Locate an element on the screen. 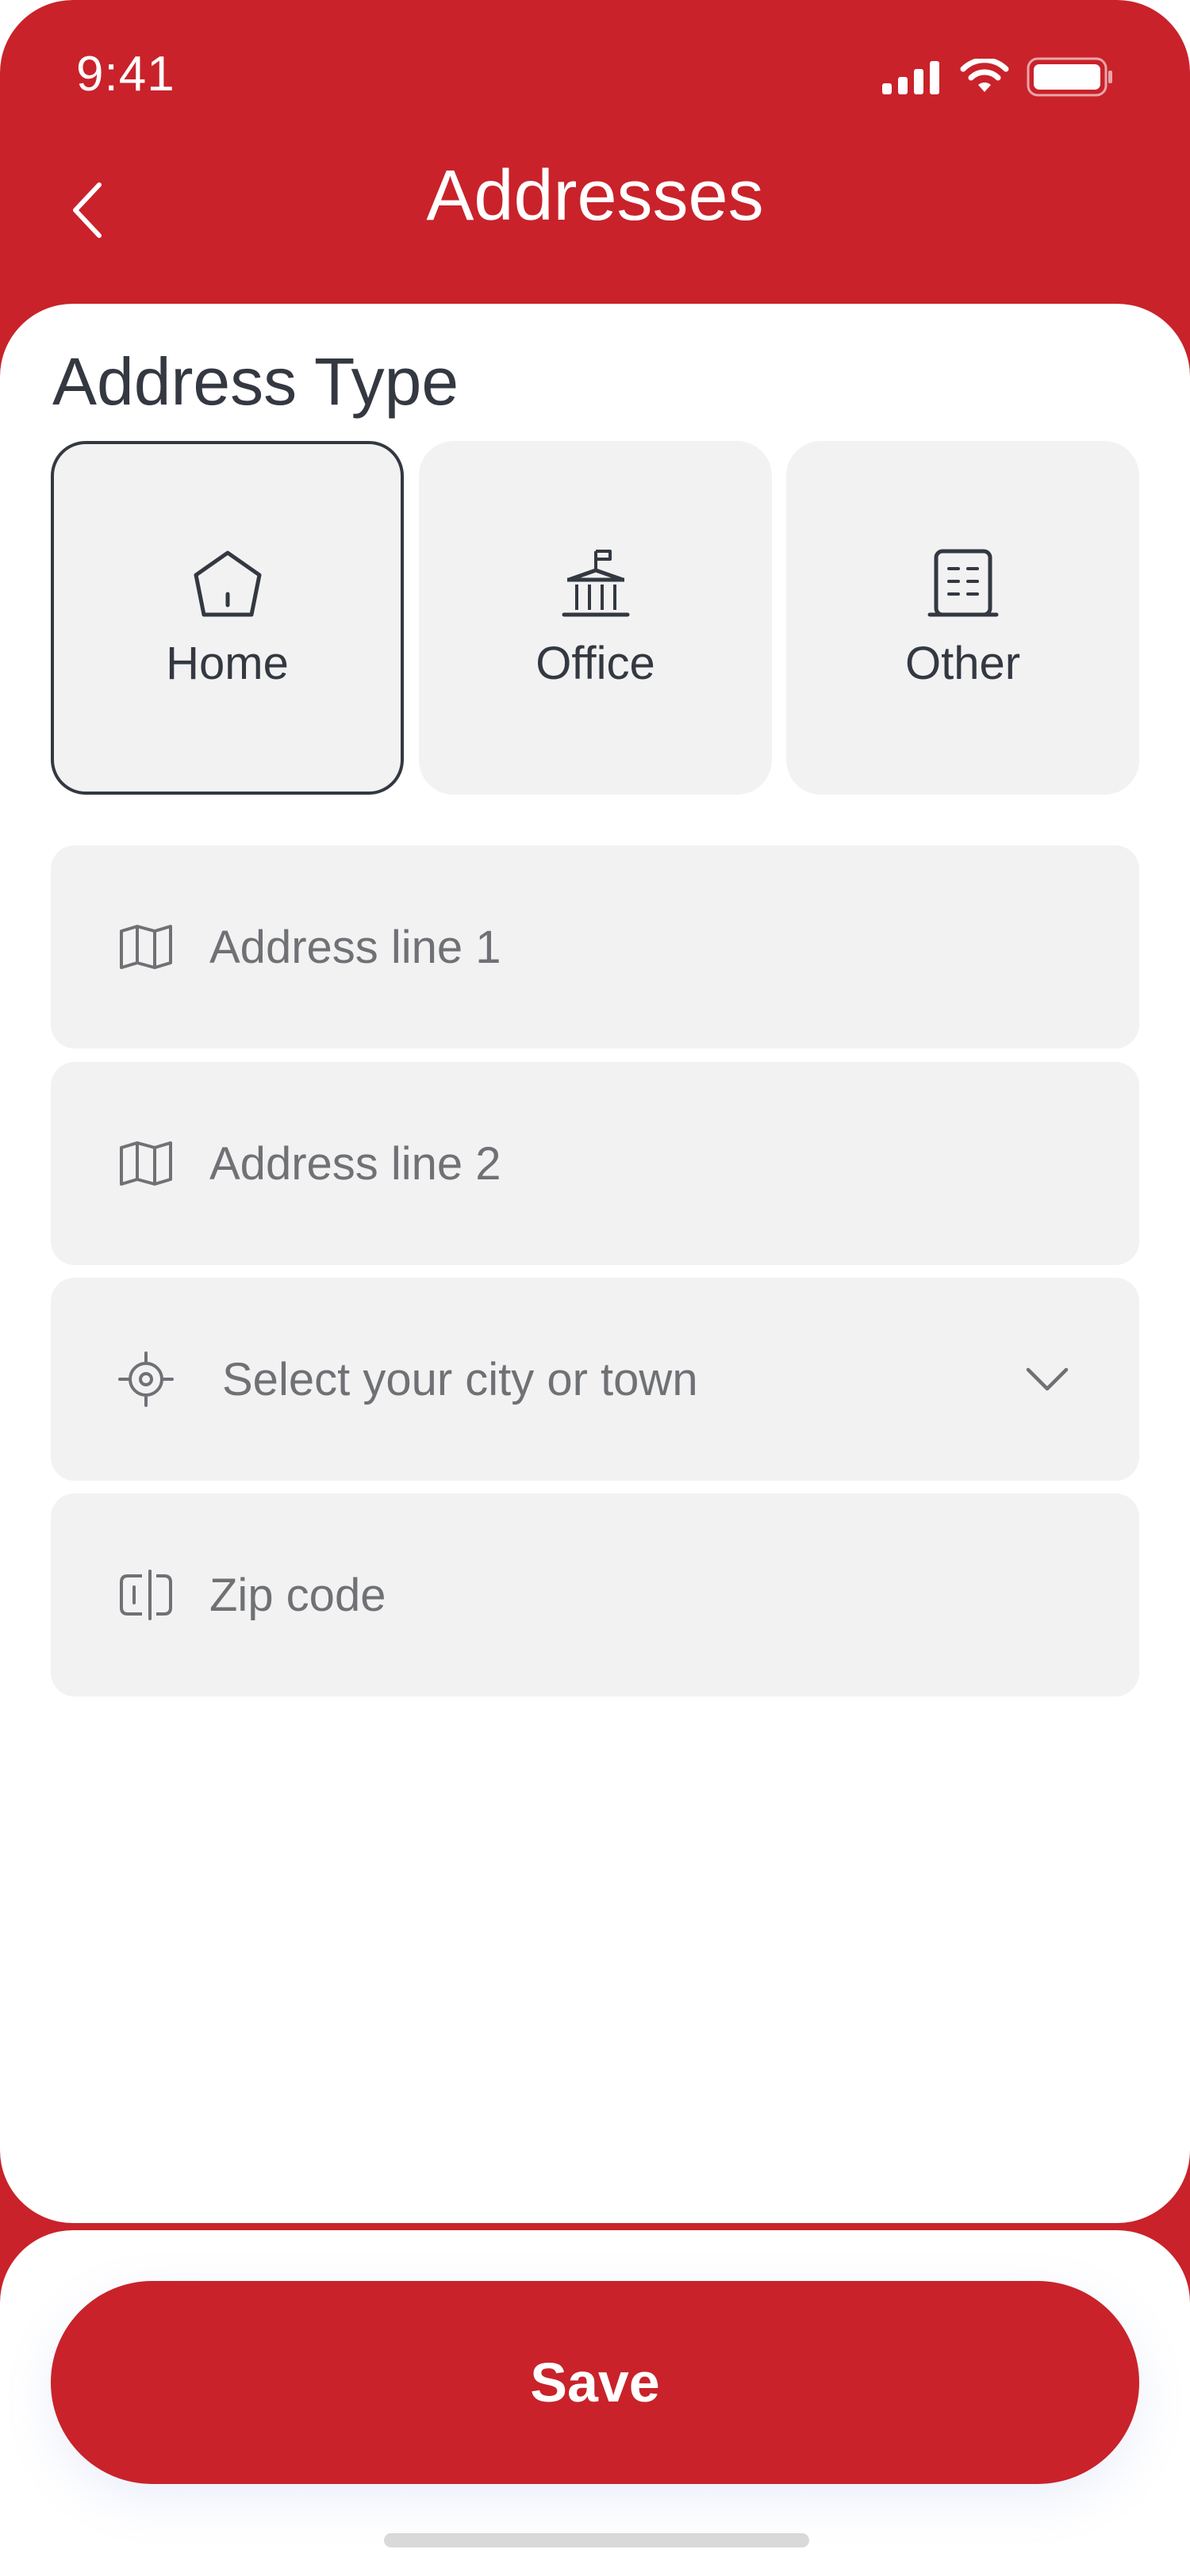 Image resolution: width=1190 pixels, height=2576 pixels. address-type-title: Address Type is located at coordinates (255, 382).